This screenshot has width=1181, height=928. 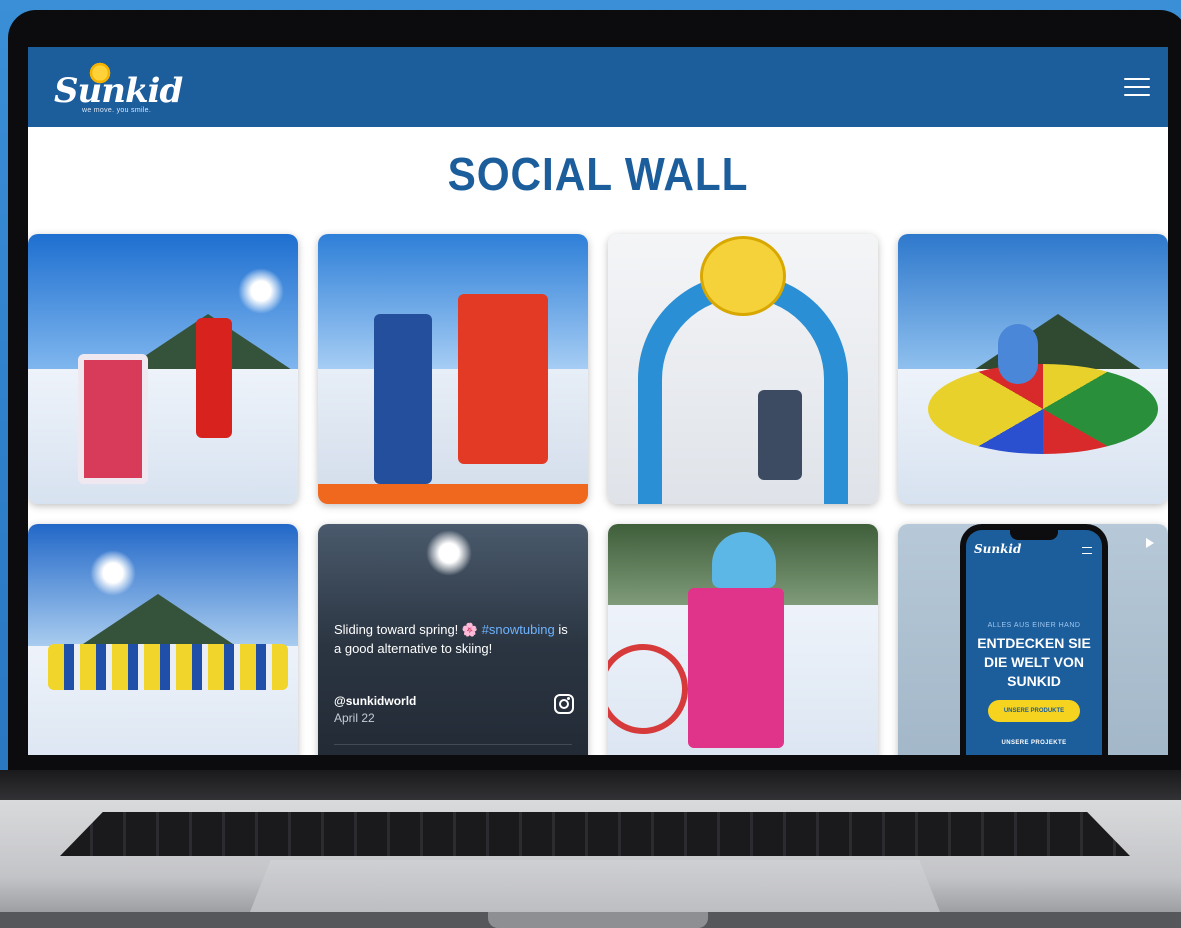 What do you see at coordinates (163, 639) in the screenshot?
I see `social-post-photo-kids-group` at bounding box center [163, 639].